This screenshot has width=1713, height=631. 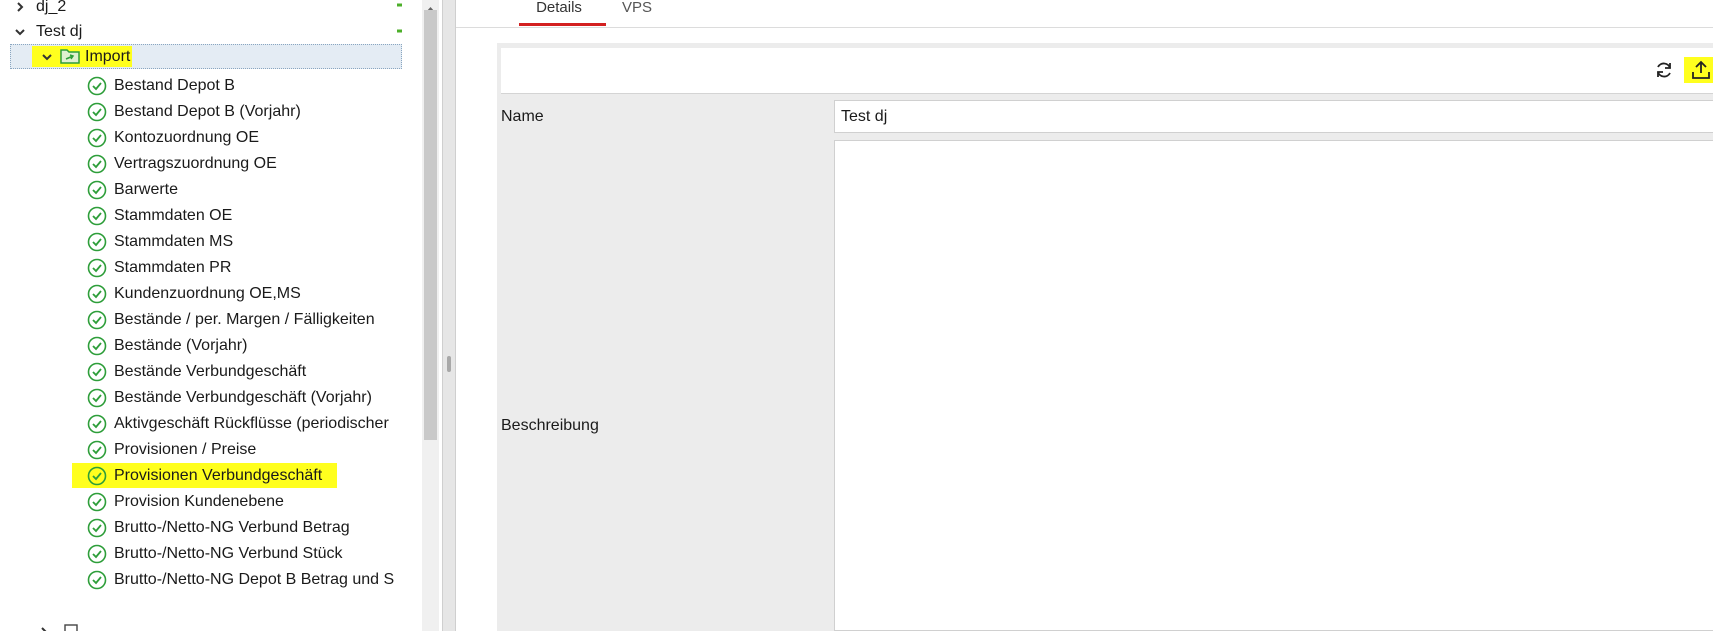 What do you see at coordinates (195, 163) in the screenshot?
I see `tree-item-label: Vertragszuordnung OE` at bounding box center [195, 163].